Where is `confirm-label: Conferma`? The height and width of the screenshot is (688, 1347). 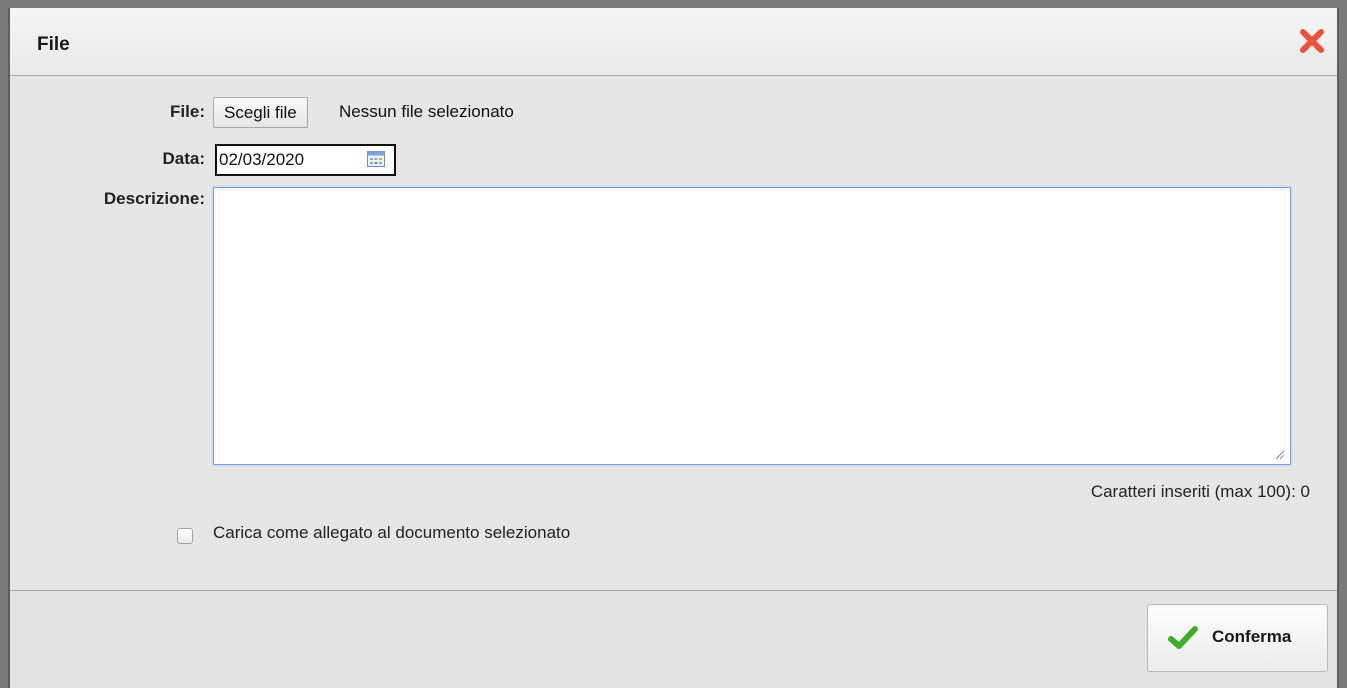 confirm-label: Conferma is located at coordinates (1252, 636).